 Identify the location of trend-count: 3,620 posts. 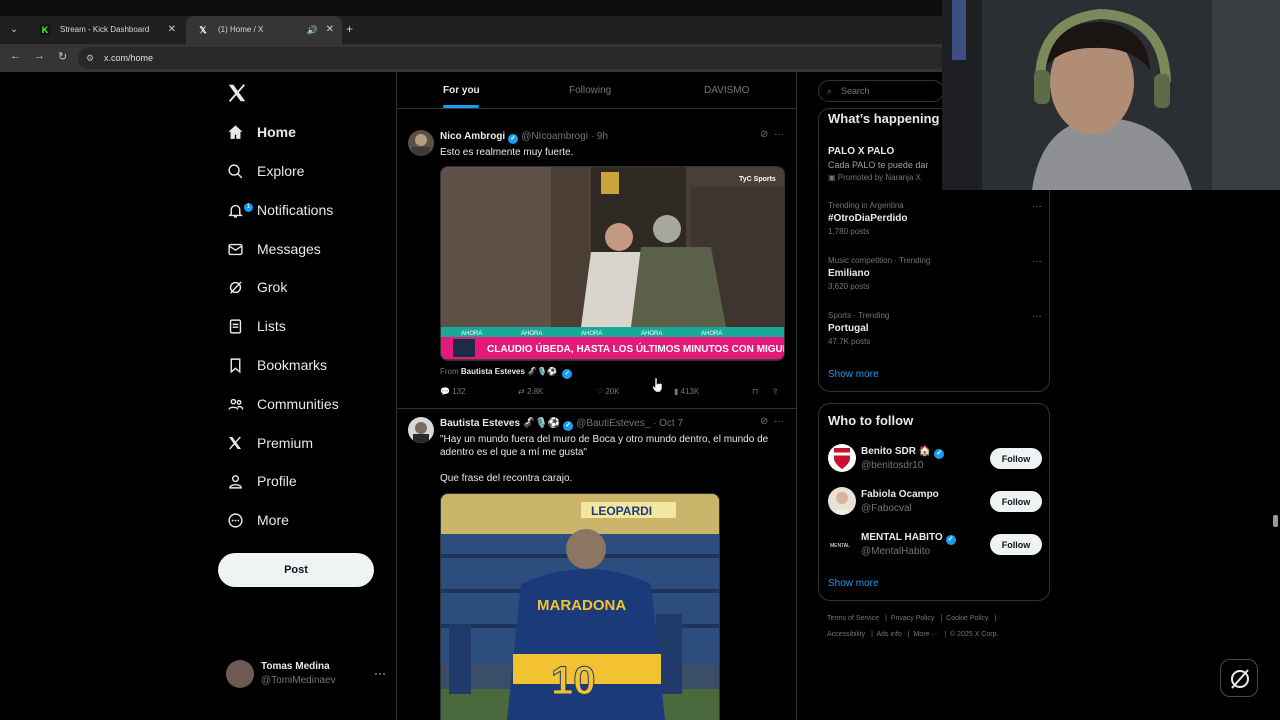
(849, 286).